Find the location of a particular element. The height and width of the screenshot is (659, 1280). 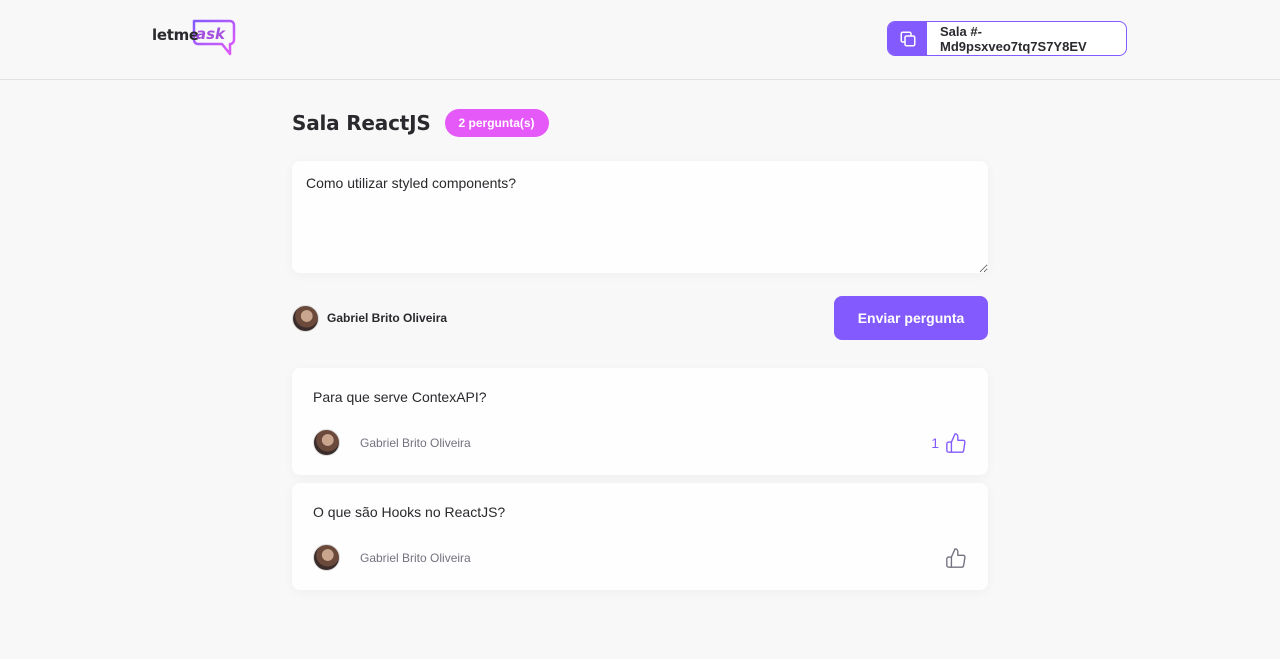

like-button is located at coordinates (956, 558).